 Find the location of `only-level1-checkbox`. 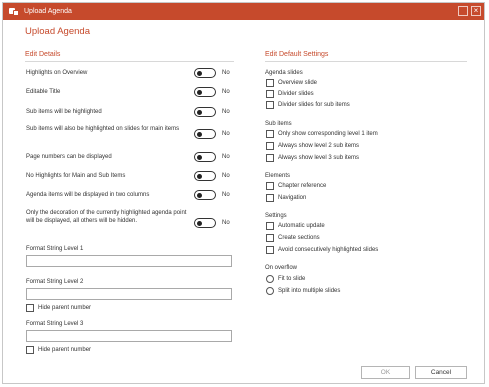

only-level1-checkbox is located at coordinates (270, 134).